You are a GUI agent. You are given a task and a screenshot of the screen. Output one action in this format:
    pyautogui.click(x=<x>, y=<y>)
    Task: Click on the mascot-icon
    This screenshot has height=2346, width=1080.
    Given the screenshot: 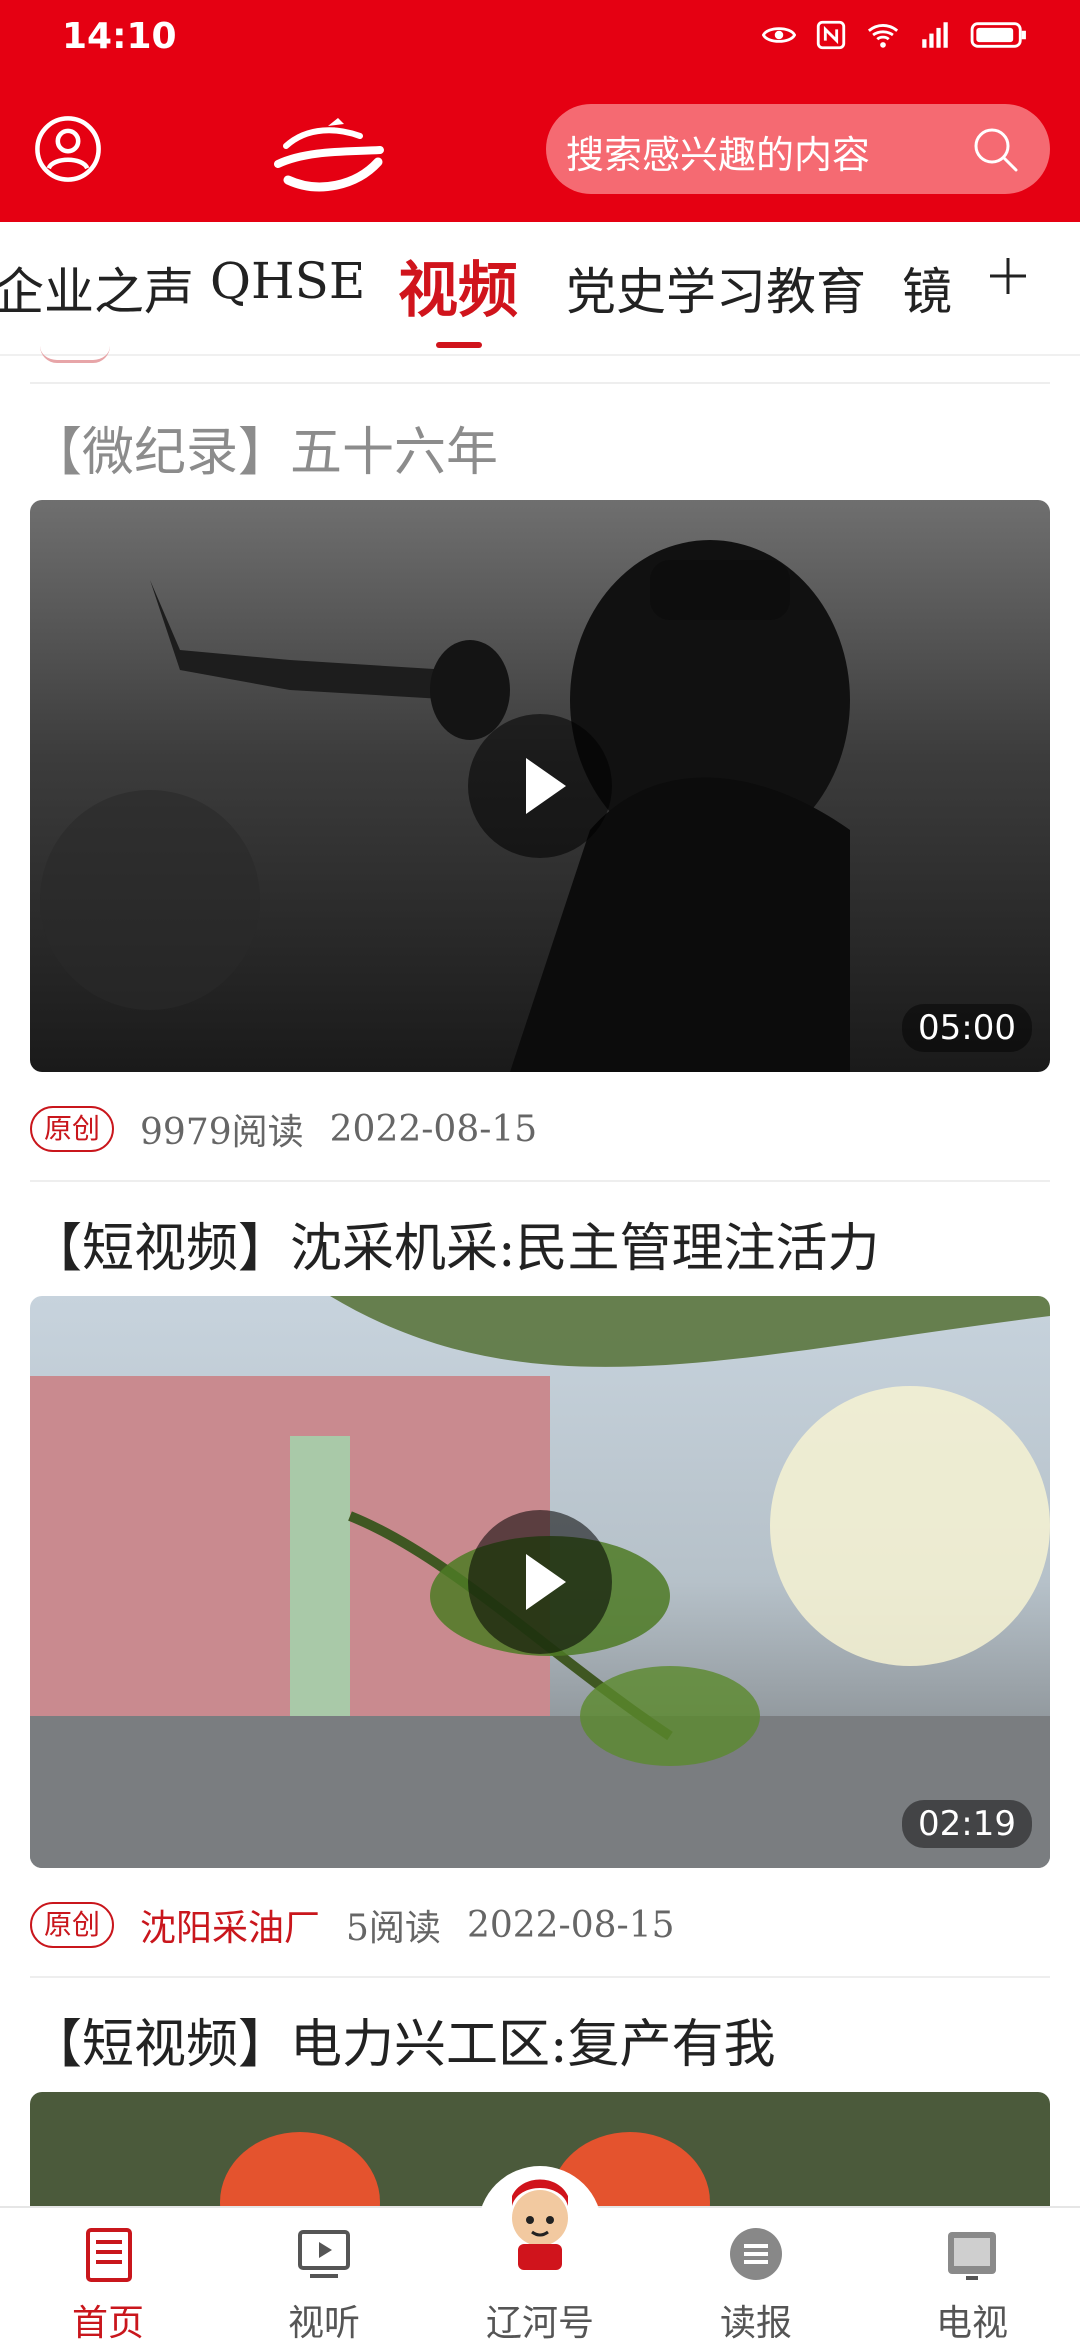 What is the action you would take?
    pyautogui.click(x=540, y=2228)
    